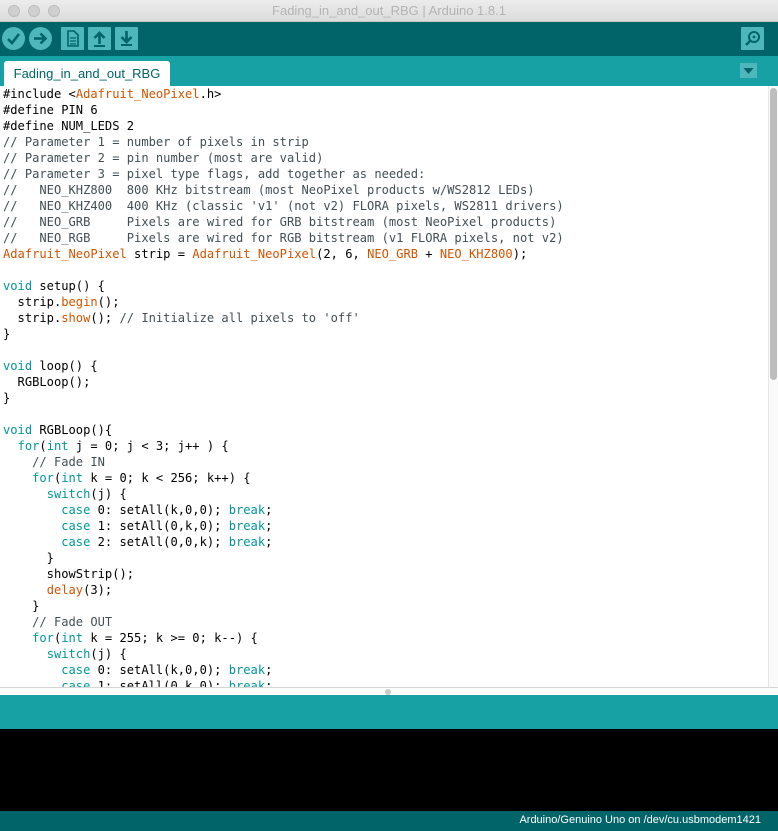 This screenshot has height=831, width=778. I want to click on code-line: void loop() {, so click(50, 366).